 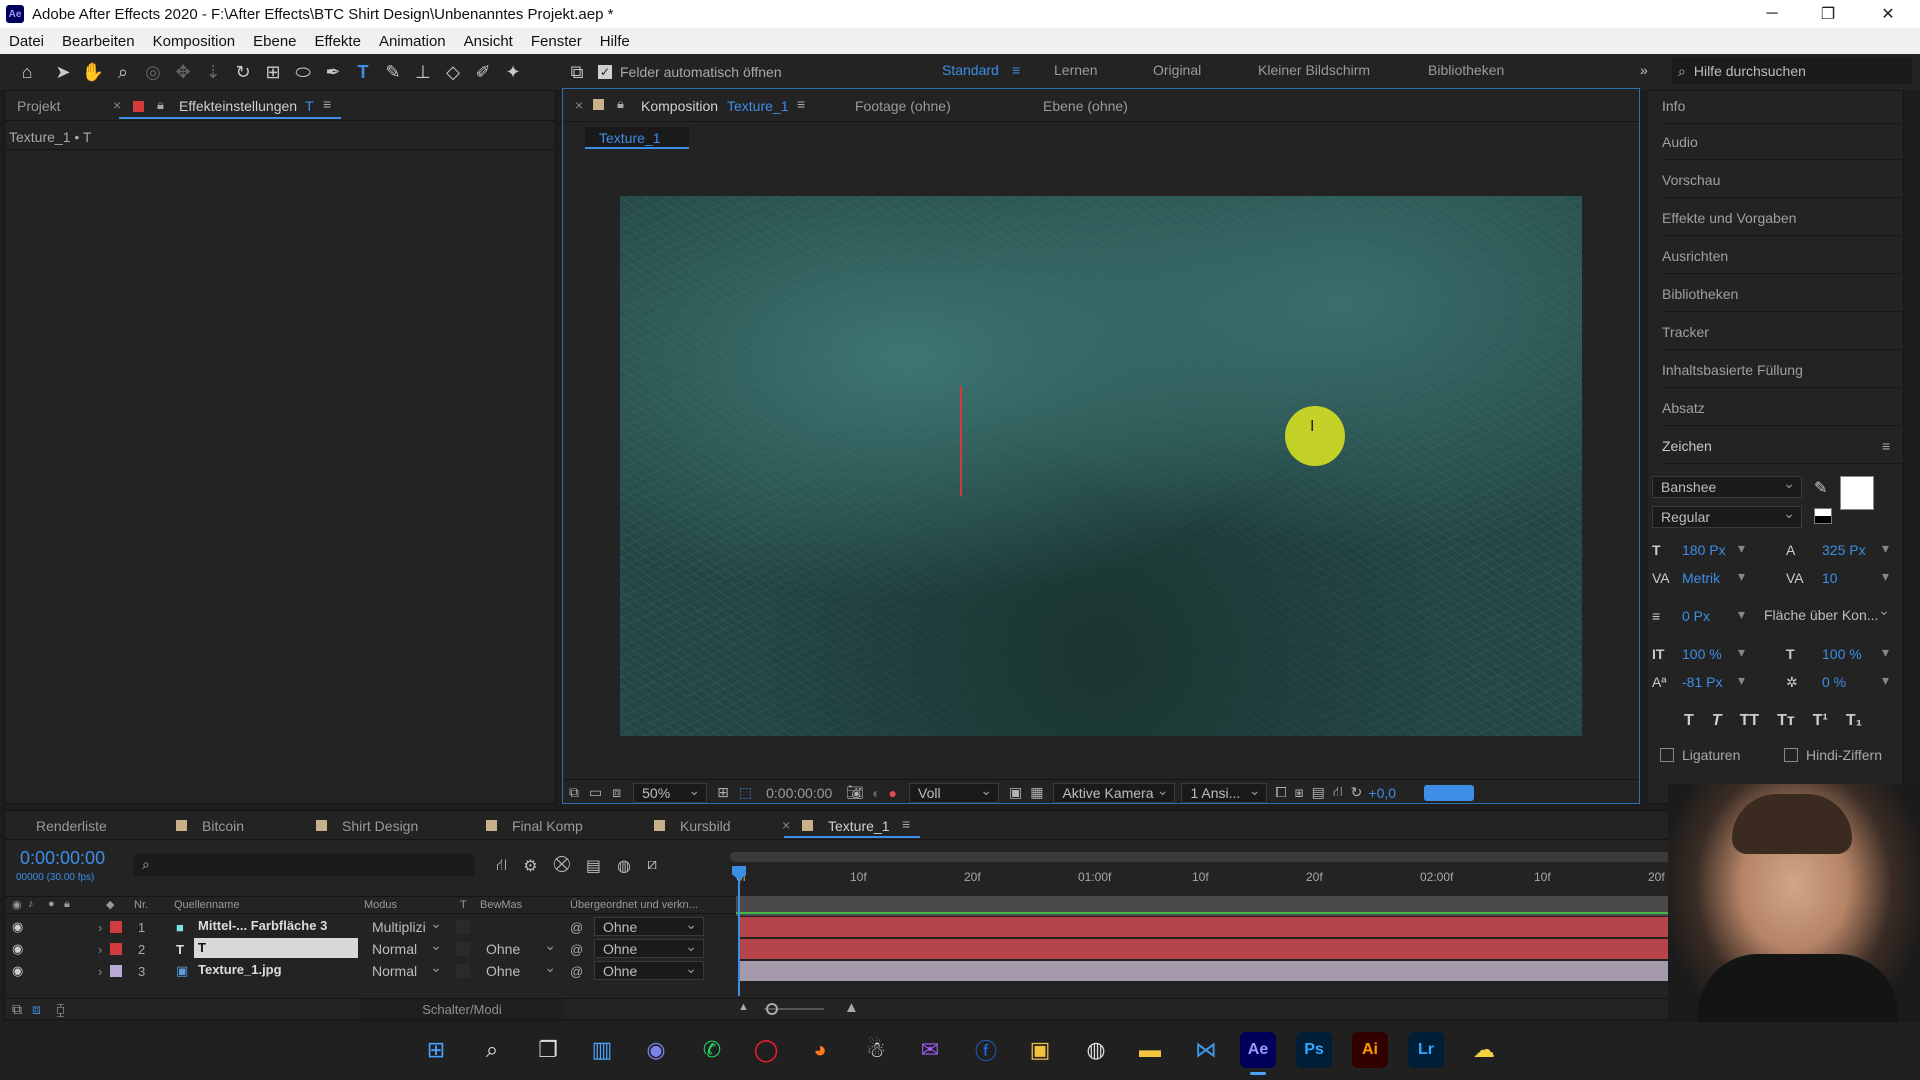 I want to click on teams-chat-icon: ◉, so click(x=656, y=1050).